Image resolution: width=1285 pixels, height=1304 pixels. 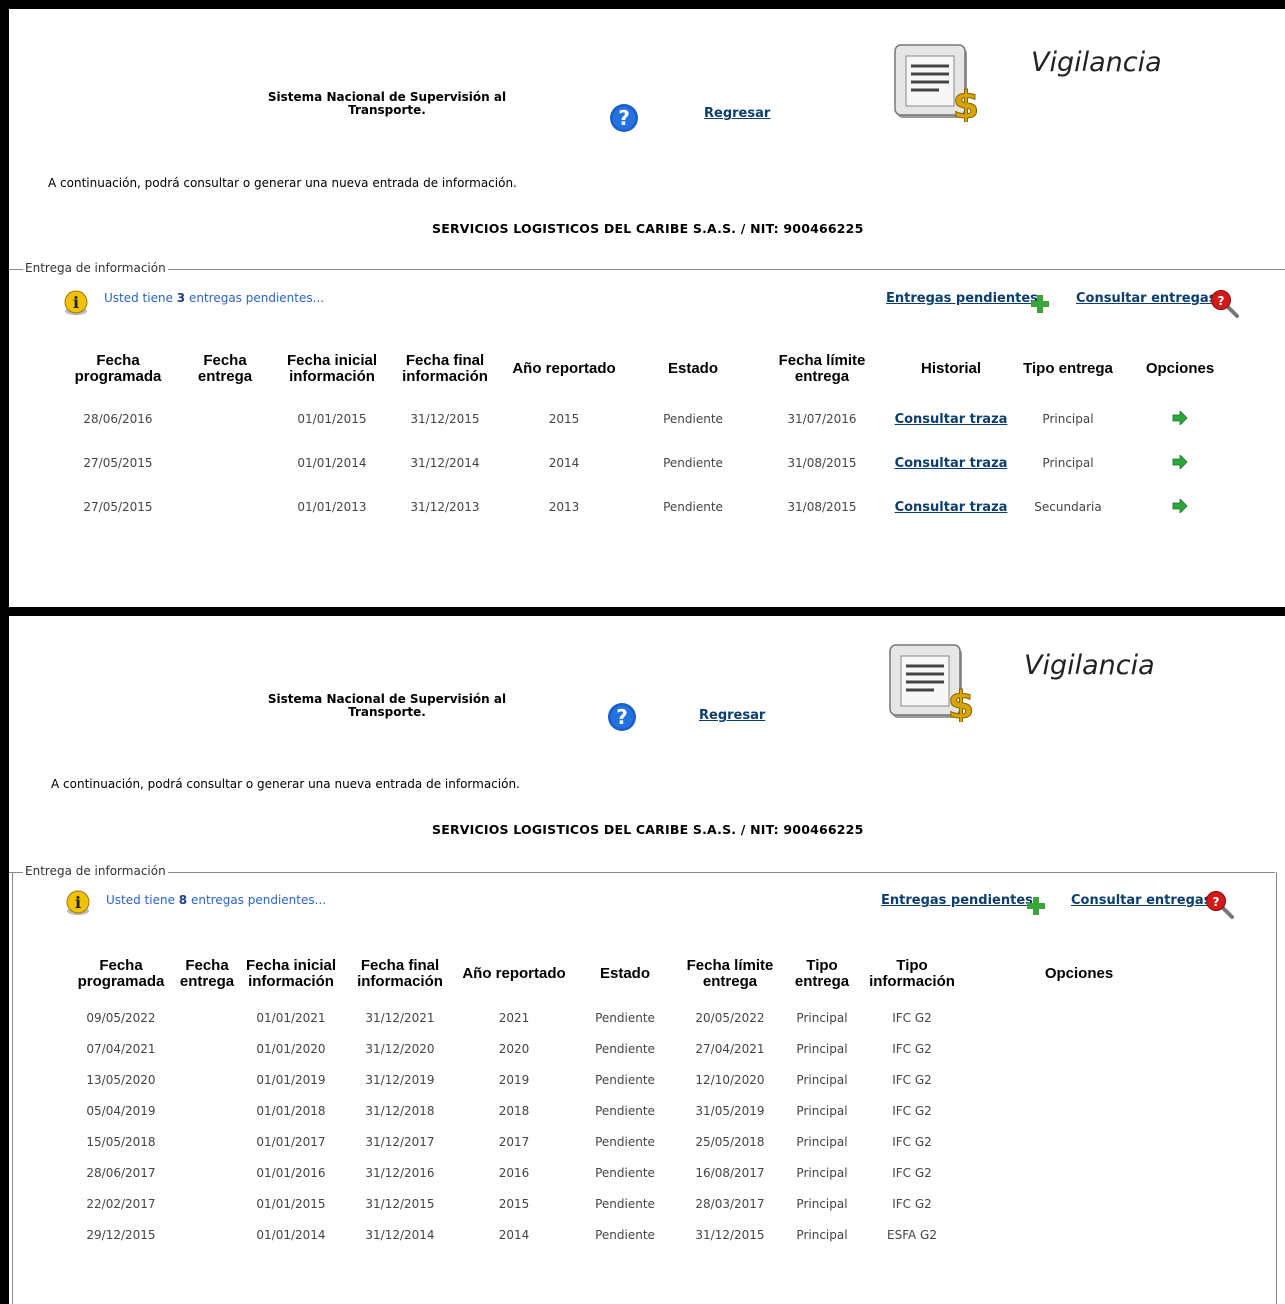 What do you see at coordinates (730, 1048) in the screenshot?
I see `cell-deadline: 27/04/2021` at bounding box center [730, 1048].